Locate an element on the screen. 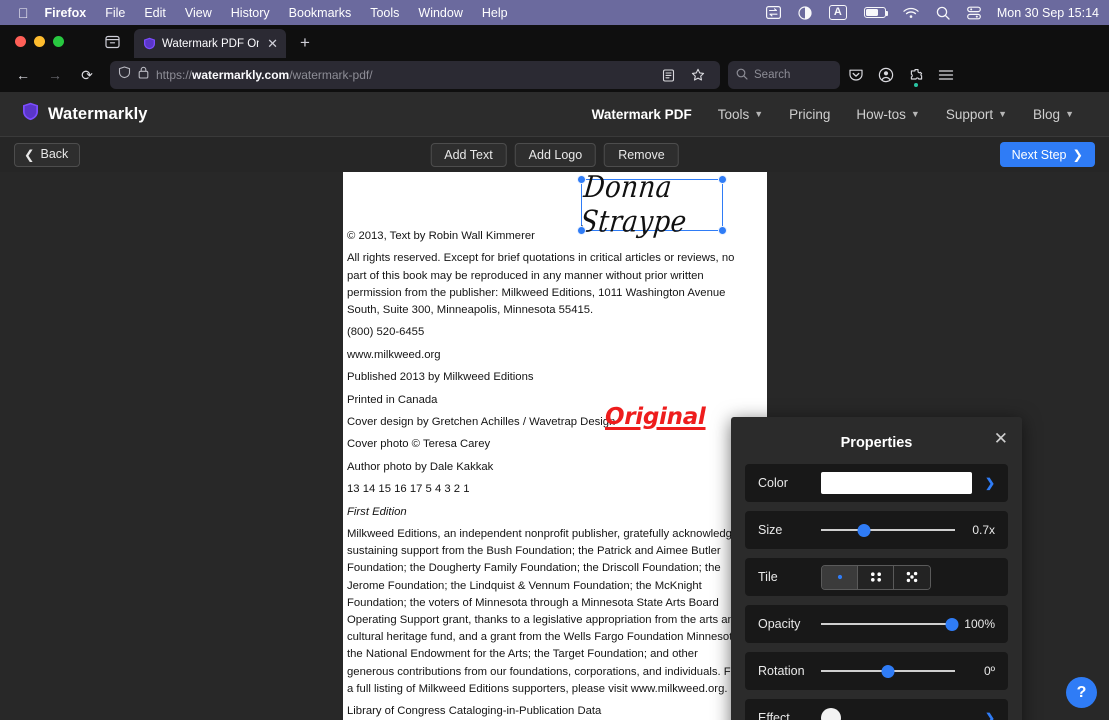 This screenshot has height=720, width=1109. menu-item-file: File is located at coordinates (115, 13).